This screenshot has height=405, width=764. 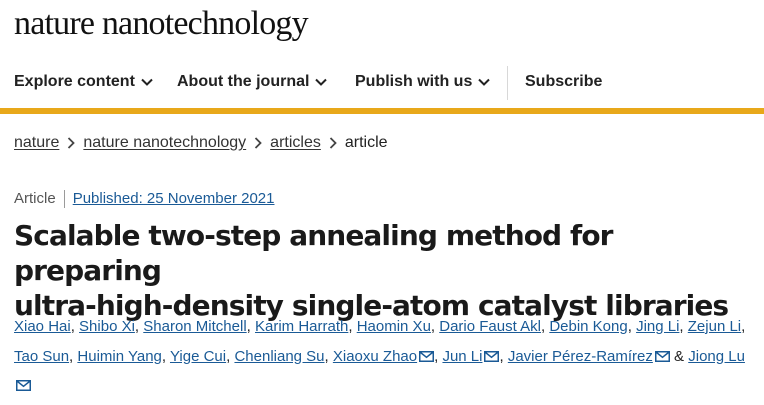 I want to click on article-meta: Article Published: 25 November 2021, so click(x=144, y=199).